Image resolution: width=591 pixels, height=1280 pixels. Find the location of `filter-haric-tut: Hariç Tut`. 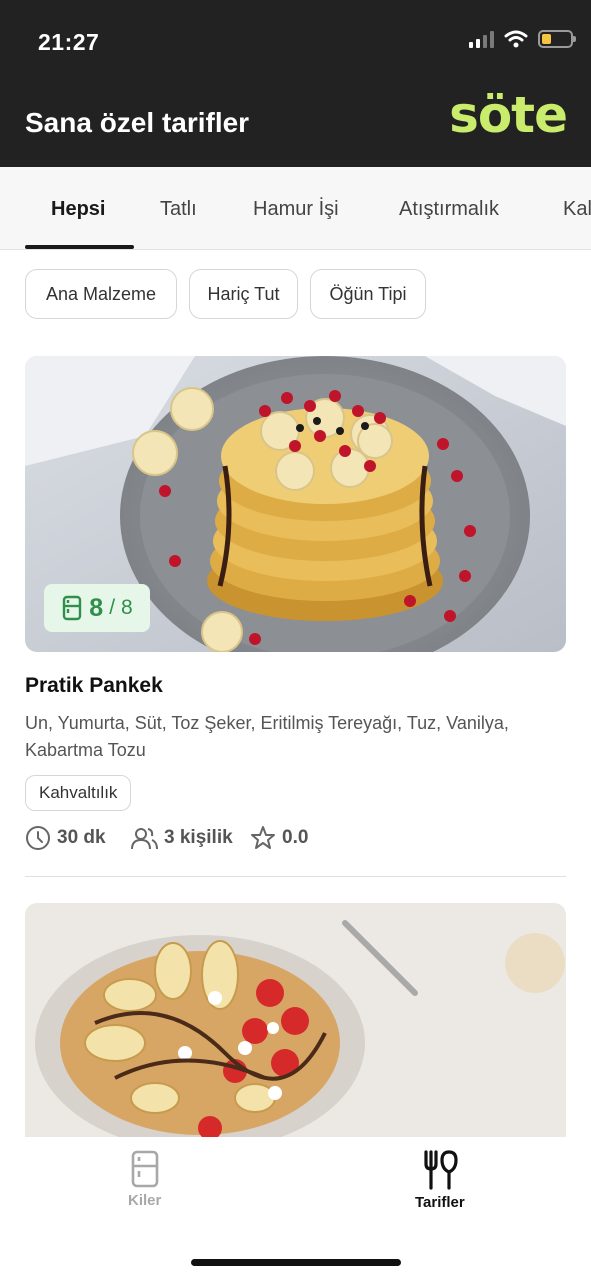

filter-haric-tut: Hariç Tut is located at coordinates (243, 294).